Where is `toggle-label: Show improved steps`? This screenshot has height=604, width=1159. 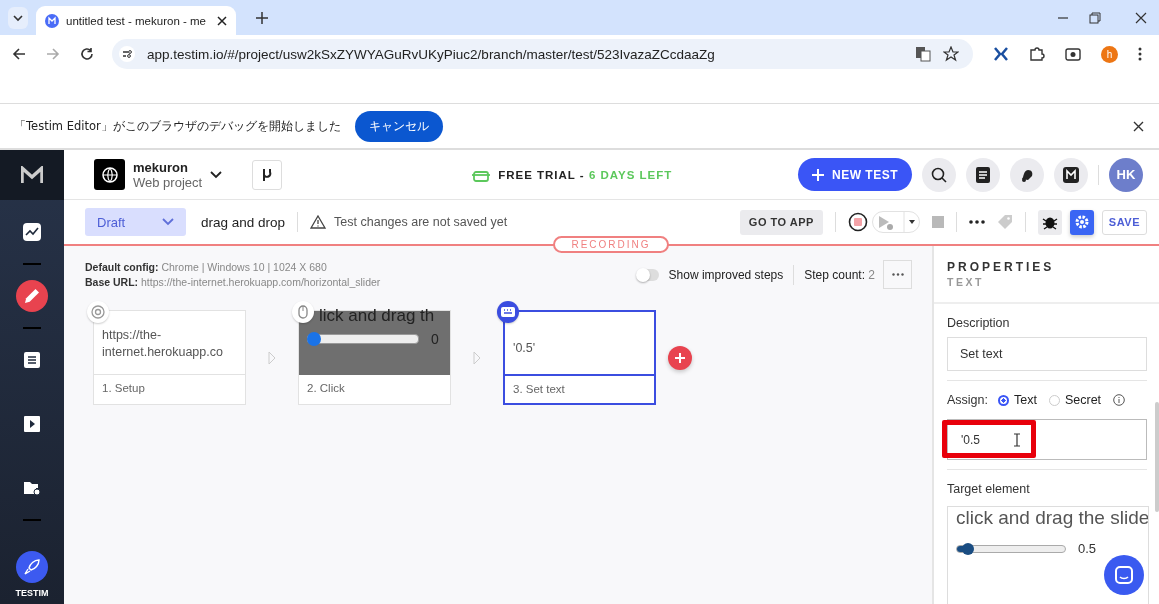
toggle-label: Show improved steps is located at coordinates (726, 274).